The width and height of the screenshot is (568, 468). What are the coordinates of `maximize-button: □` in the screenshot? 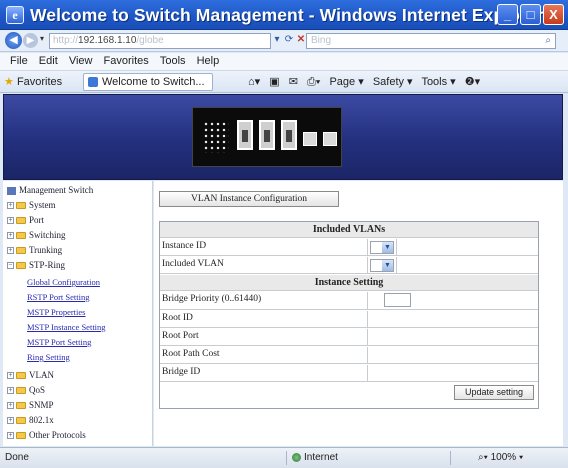 It's located at (530, 14).